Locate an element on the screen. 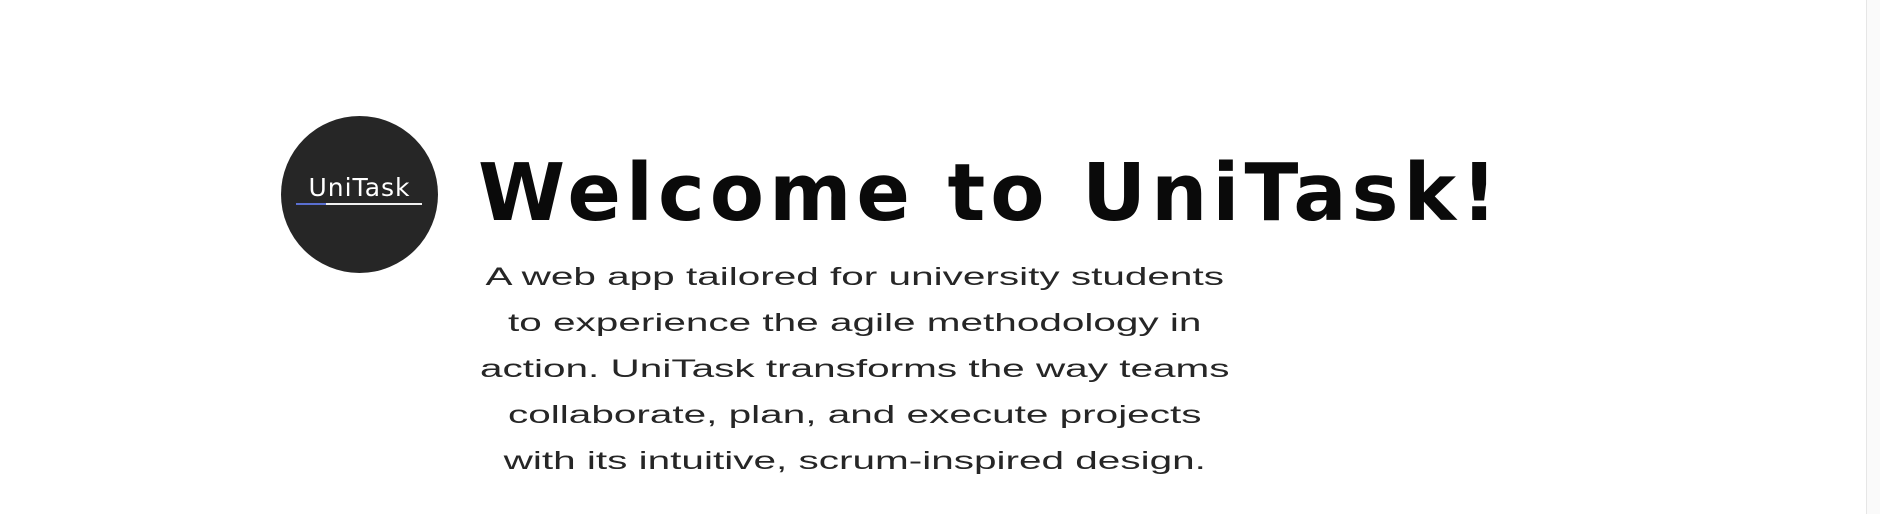 This screenshot has height=514, width=1880. unitask-logo: UniTask is located at coordinates (359, 194).